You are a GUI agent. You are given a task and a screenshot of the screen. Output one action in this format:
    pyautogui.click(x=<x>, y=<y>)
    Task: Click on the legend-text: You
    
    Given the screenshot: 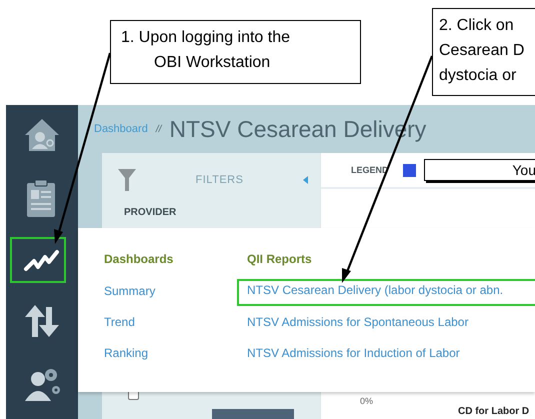 What is the action you would take?
    pyautogui.click(x=479, y=170)
    